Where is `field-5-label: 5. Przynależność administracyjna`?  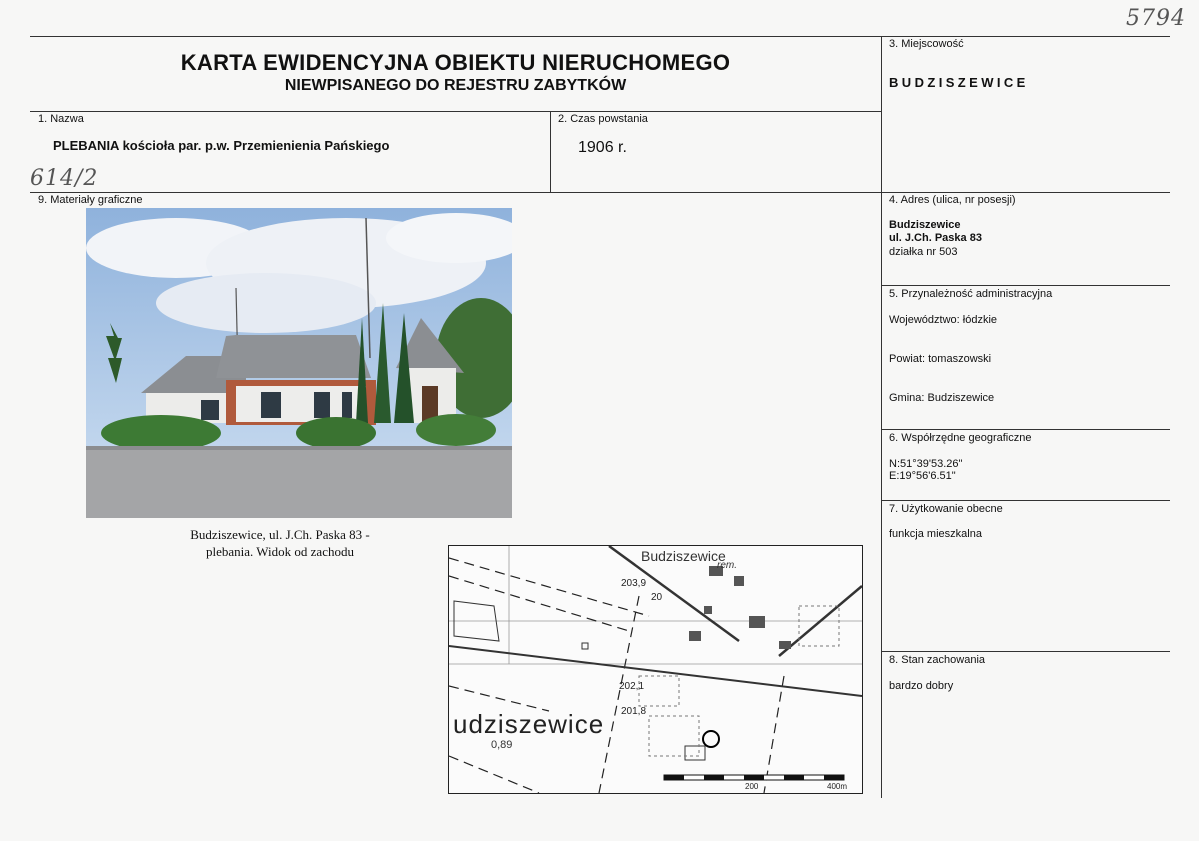
field-5-label: 5. Przynależność administracyjna is located at coordinates (971, 294).